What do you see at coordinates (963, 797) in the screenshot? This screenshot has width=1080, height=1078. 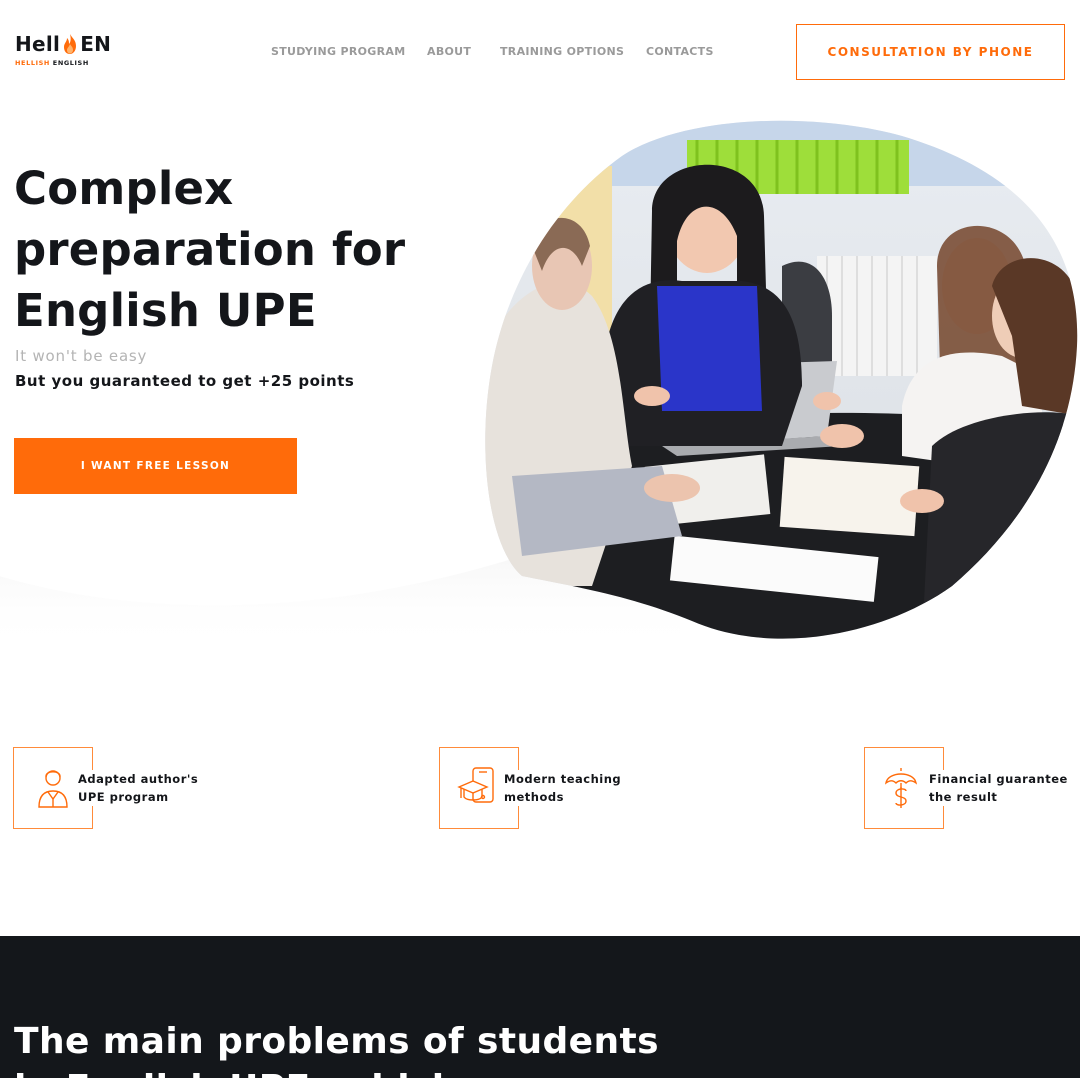 I see `feature-label-line2: the result` at bounding box center [963, 797].